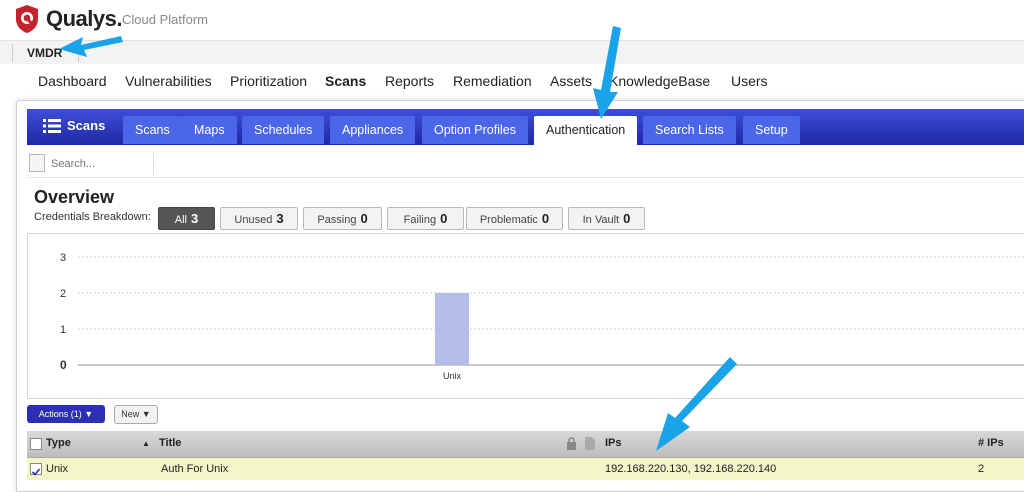 The image size is (1024, 492). Describe the element at coordinates (63, 365) in the screenshot. I see `y-tick-label: 0` at that location.